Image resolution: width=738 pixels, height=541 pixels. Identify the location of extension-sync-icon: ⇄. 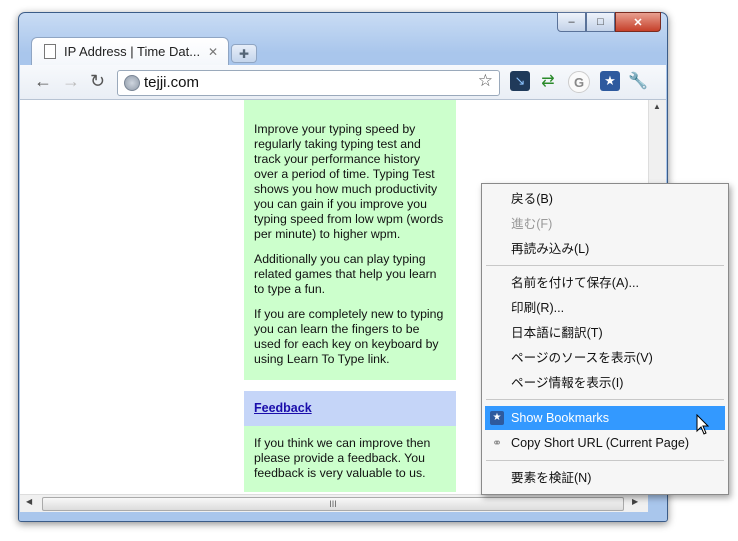
(548, 81).